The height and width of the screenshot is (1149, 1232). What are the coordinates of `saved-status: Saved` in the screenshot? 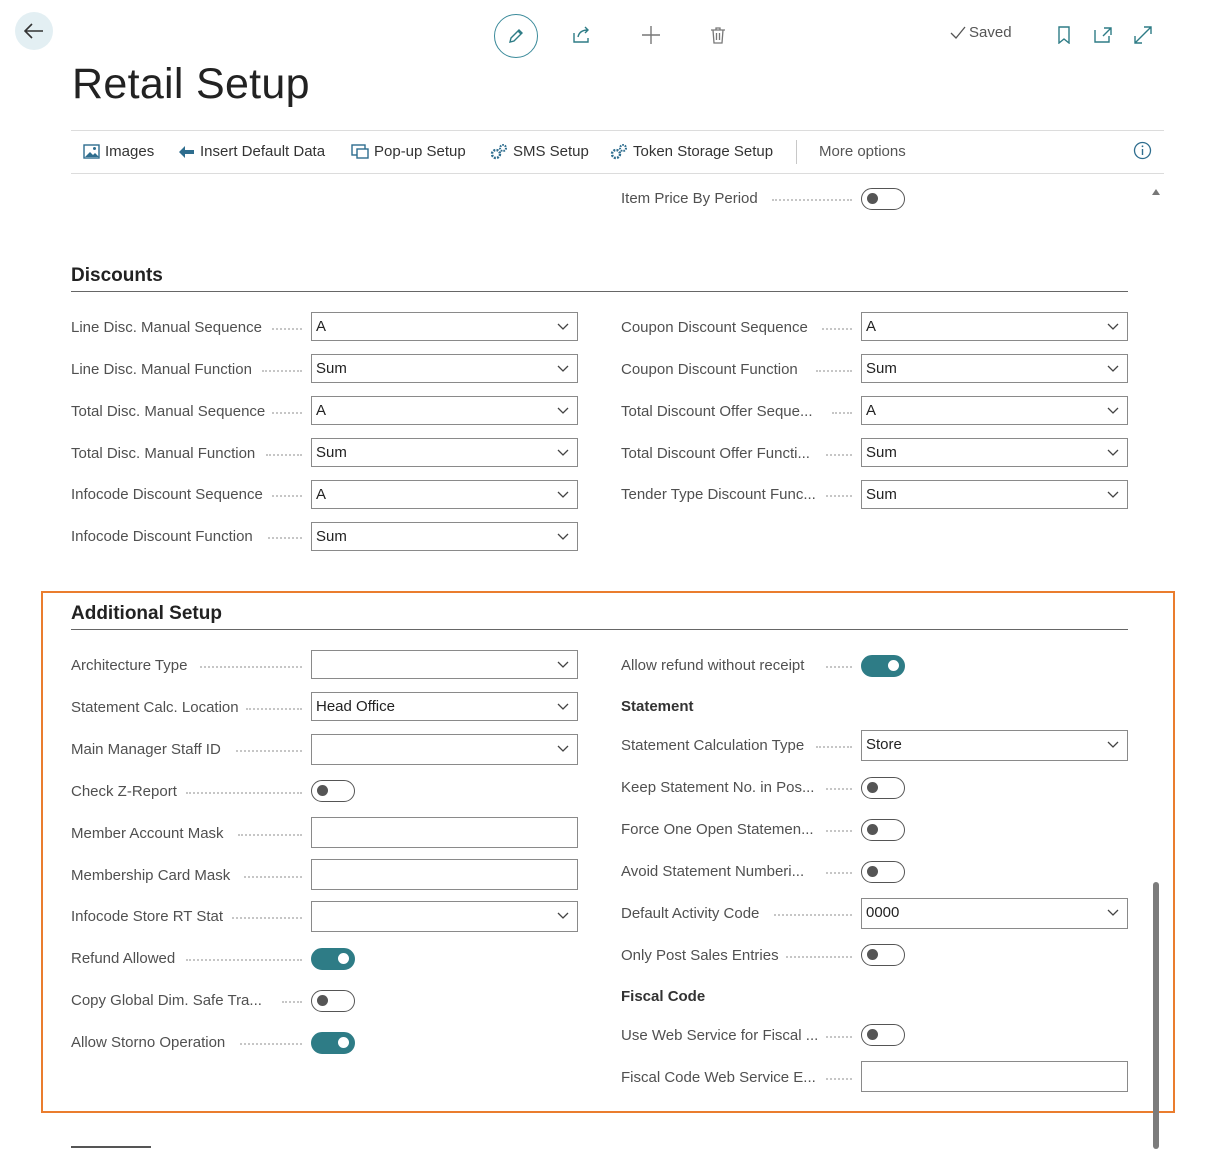 It's located at (981, 32).